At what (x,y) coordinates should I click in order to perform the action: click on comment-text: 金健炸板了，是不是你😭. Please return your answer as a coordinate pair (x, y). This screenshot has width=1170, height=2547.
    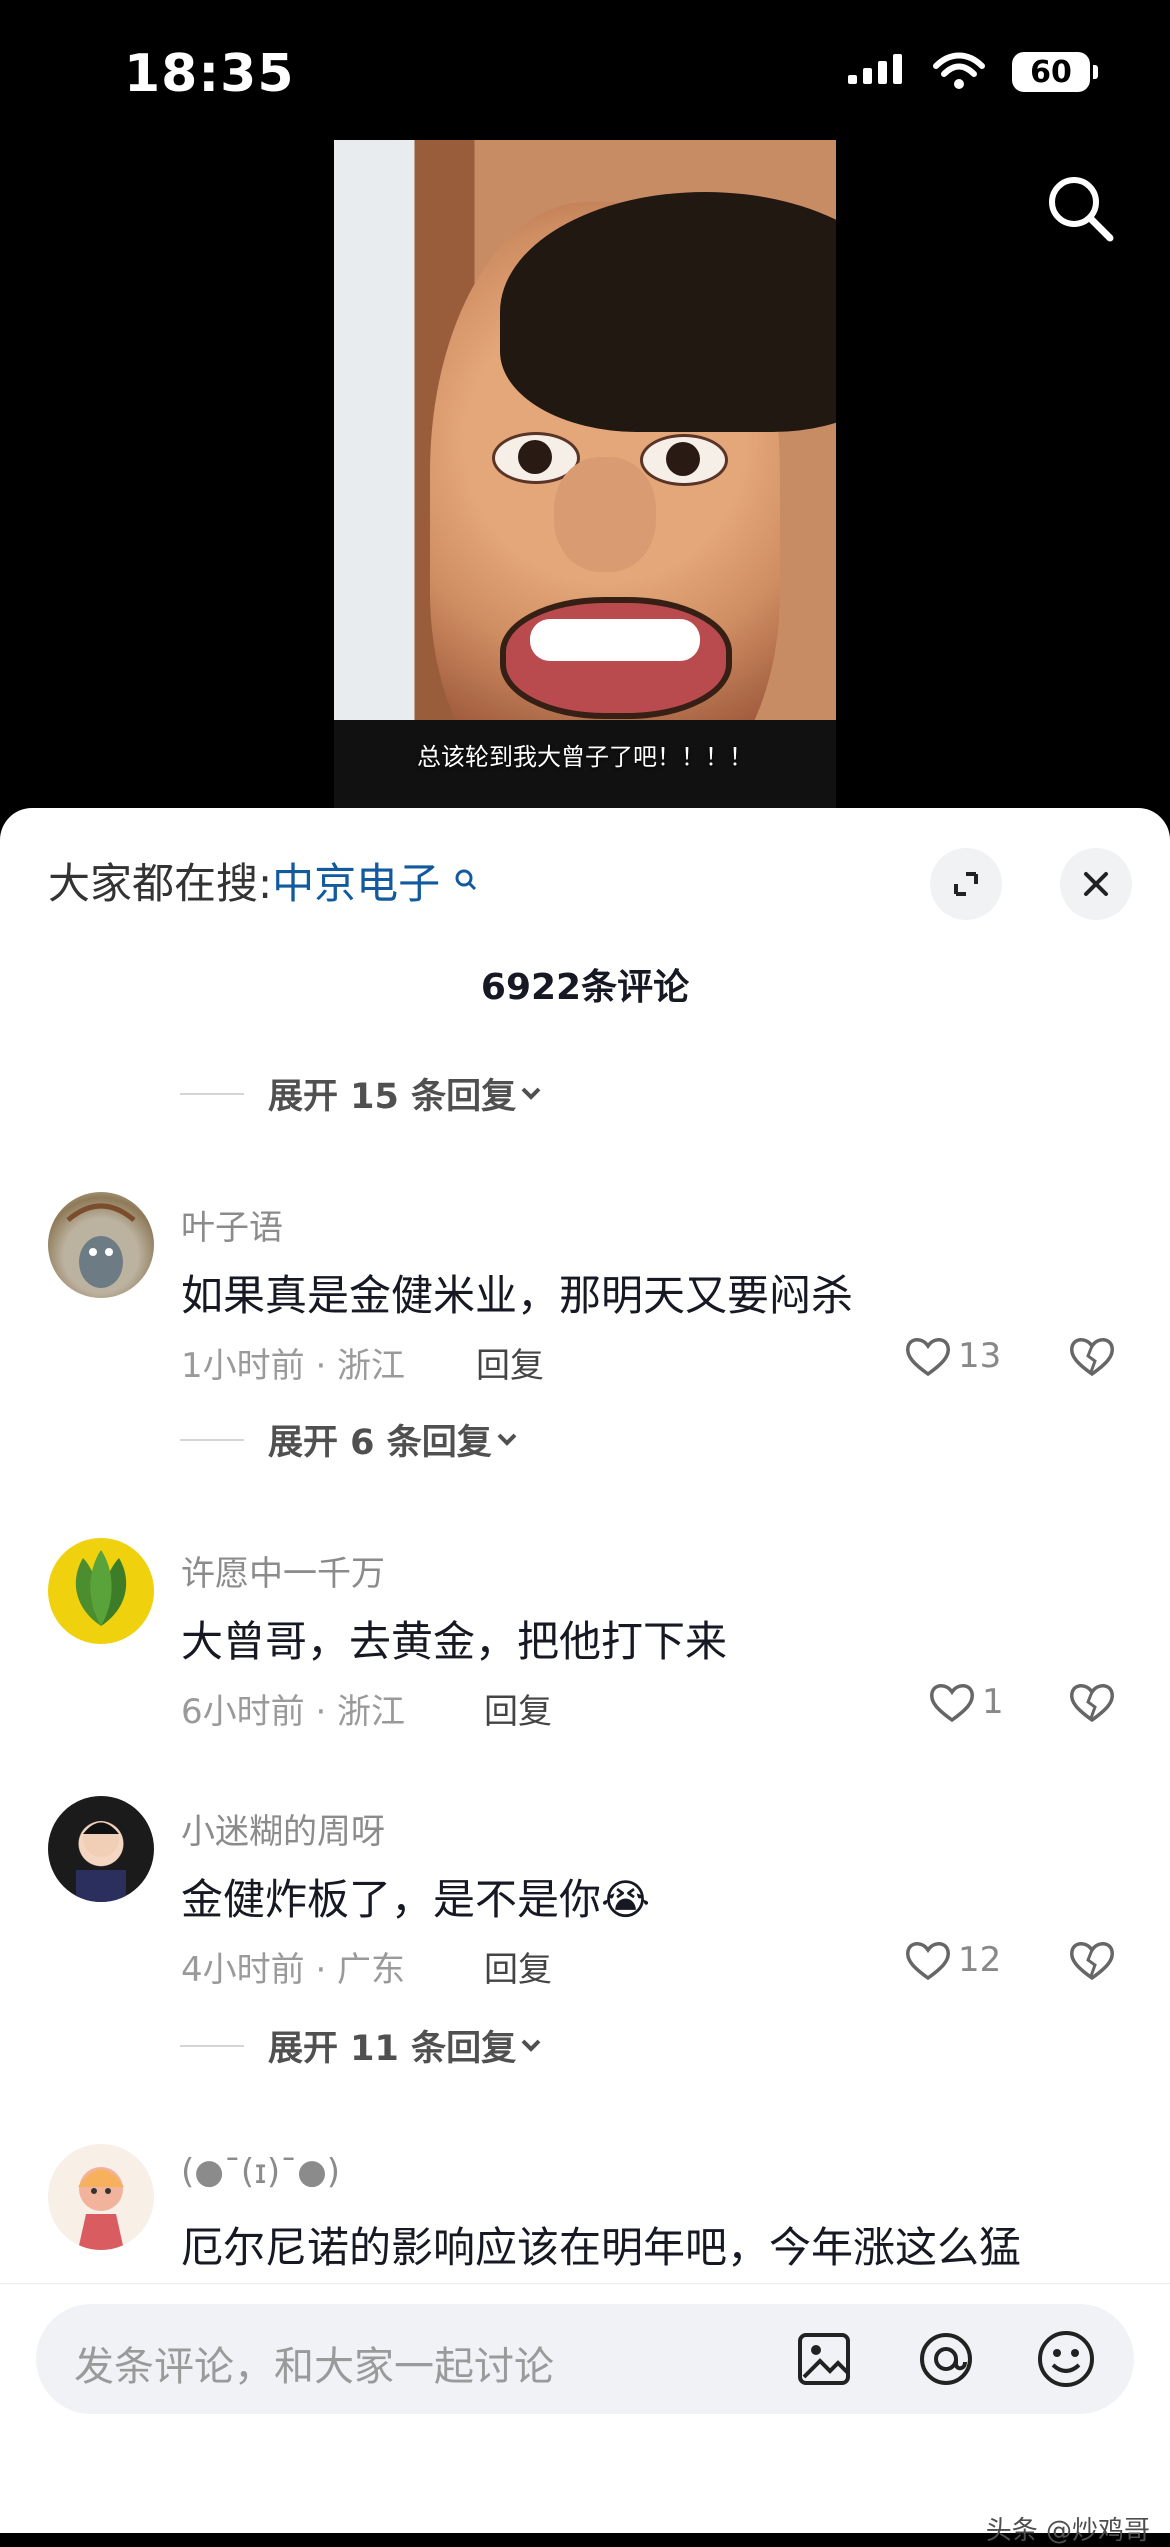
    Looking at the image, I should click on (416, 1899).